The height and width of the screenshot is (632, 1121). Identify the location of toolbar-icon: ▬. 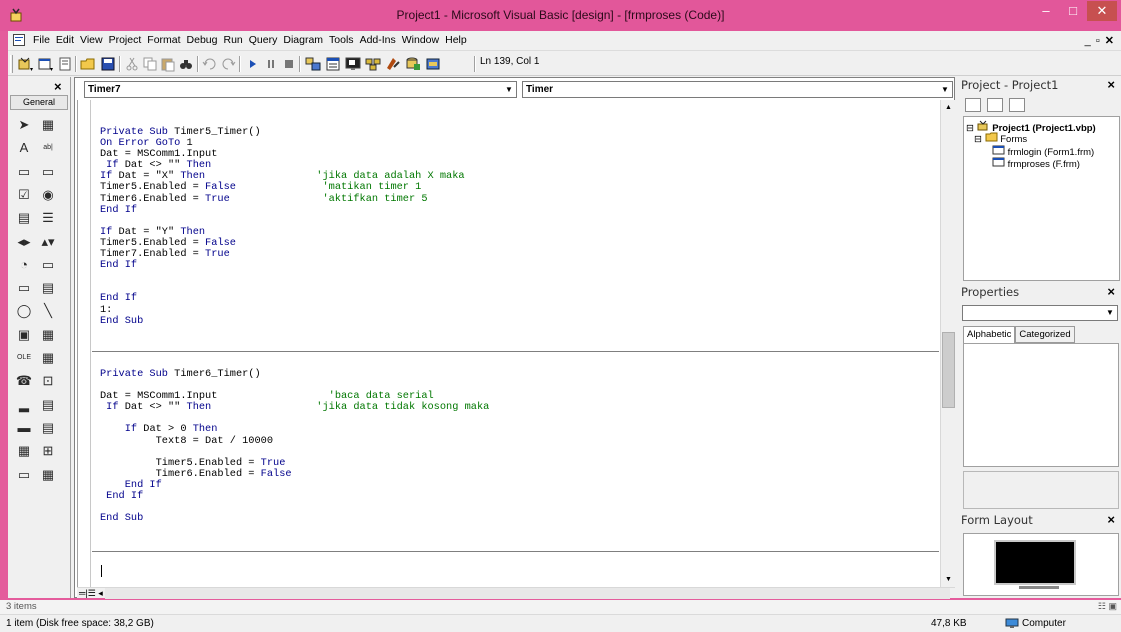
(24, 428).